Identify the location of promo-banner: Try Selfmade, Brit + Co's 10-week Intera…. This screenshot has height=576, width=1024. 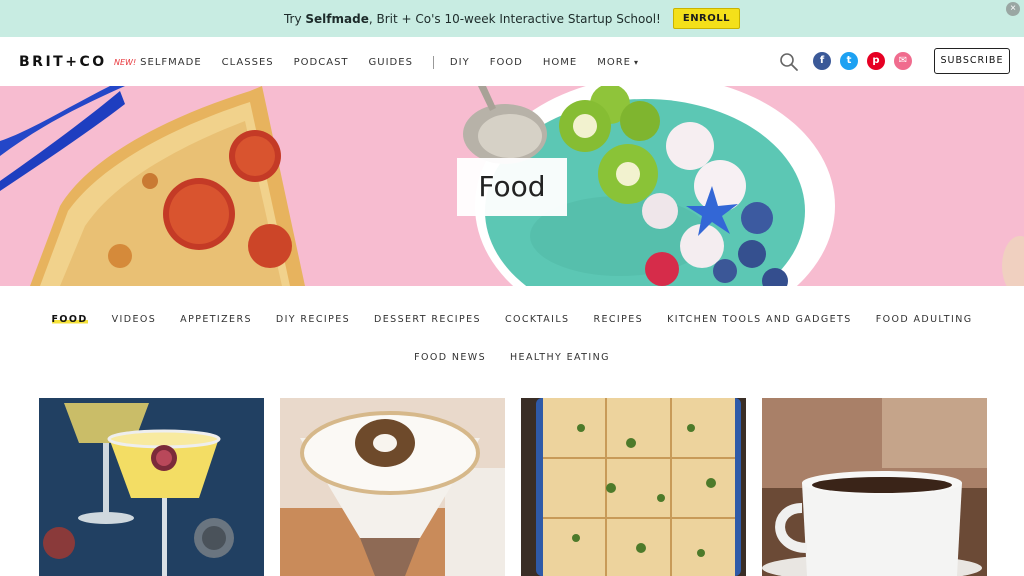
(512, 18).